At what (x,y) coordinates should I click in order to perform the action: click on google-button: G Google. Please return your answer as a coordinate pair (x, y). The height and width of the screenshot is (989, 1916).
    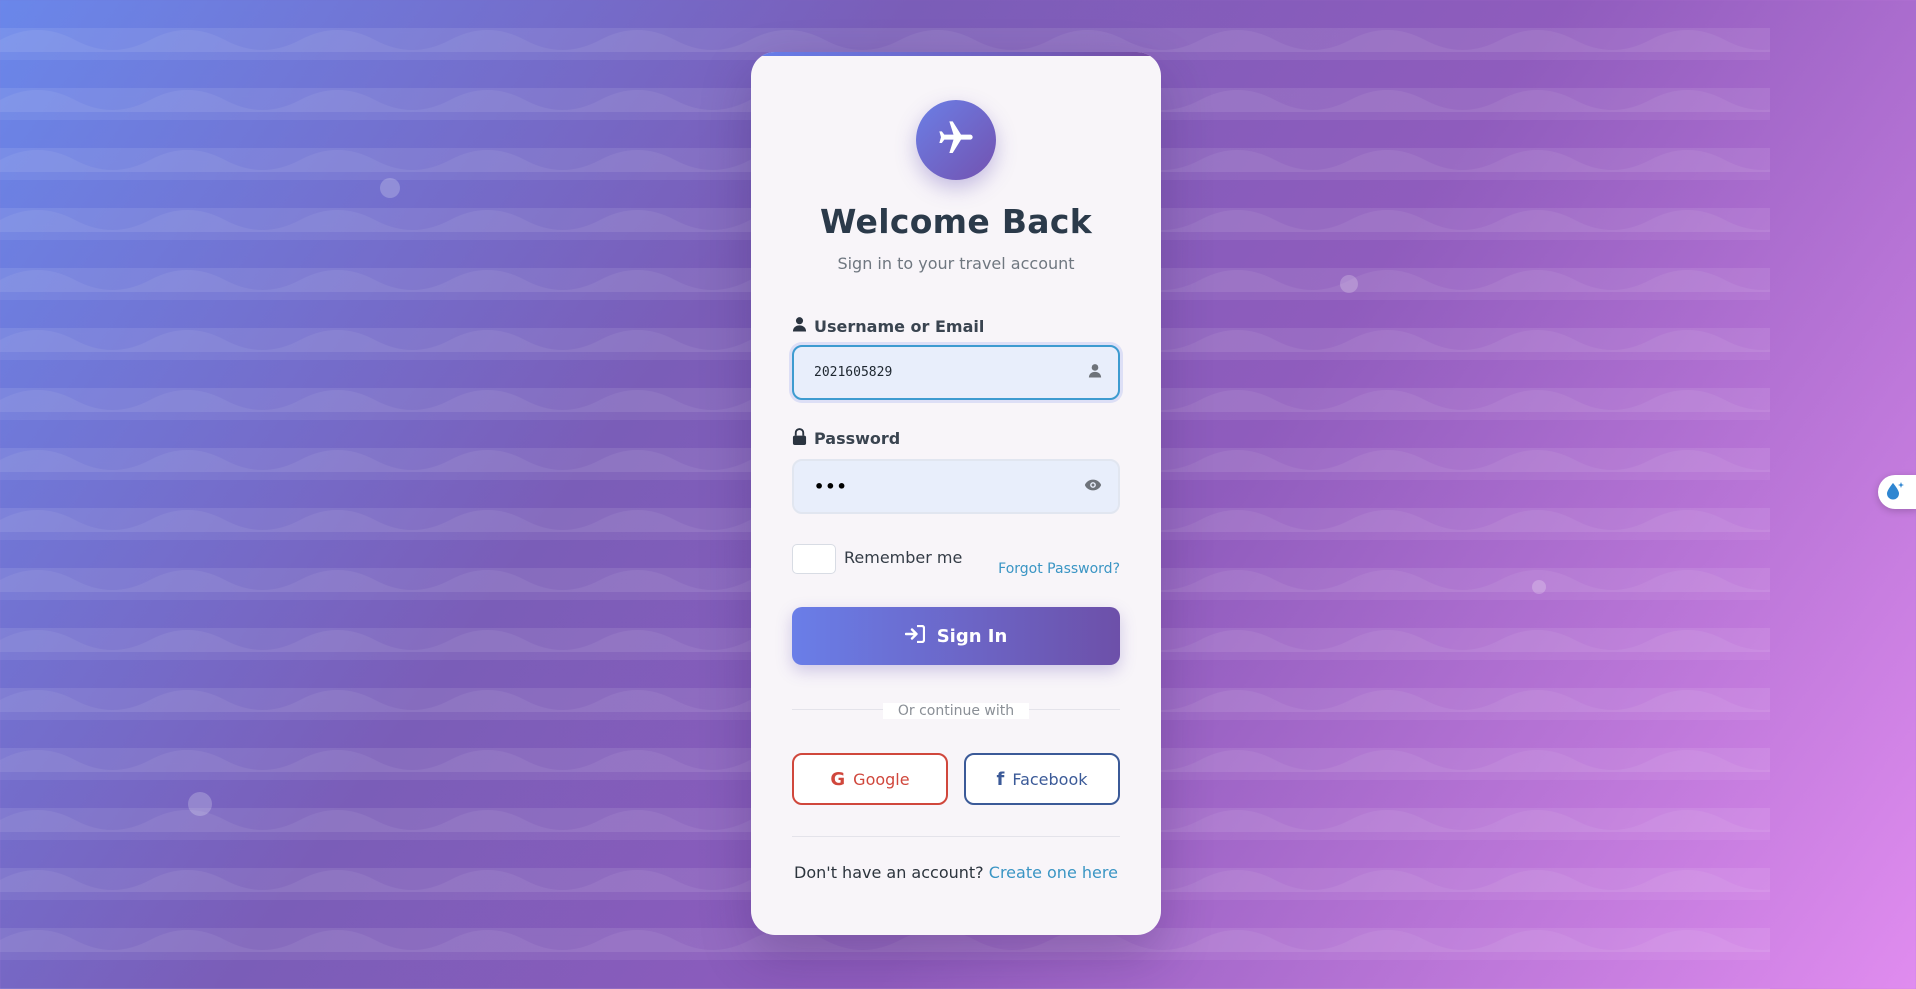
    Looking at the image, I should click on (870, 779).